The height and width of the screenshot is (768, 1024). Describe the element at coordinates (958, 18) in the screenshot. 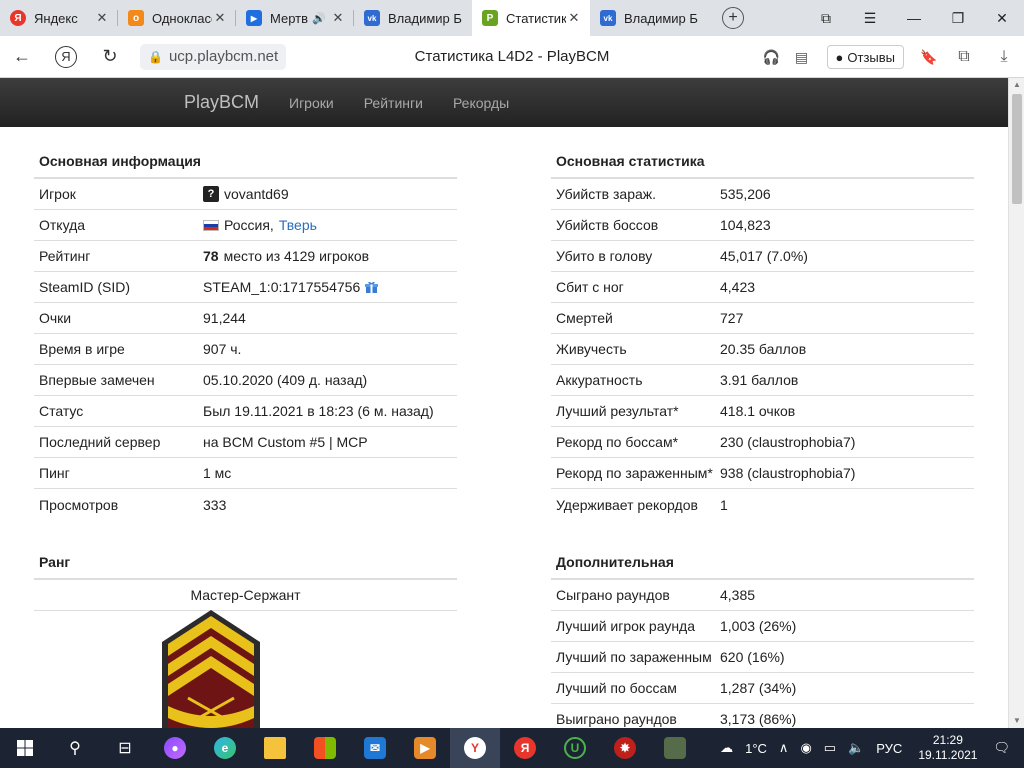

I see `restore-icon: ❐` at that location.